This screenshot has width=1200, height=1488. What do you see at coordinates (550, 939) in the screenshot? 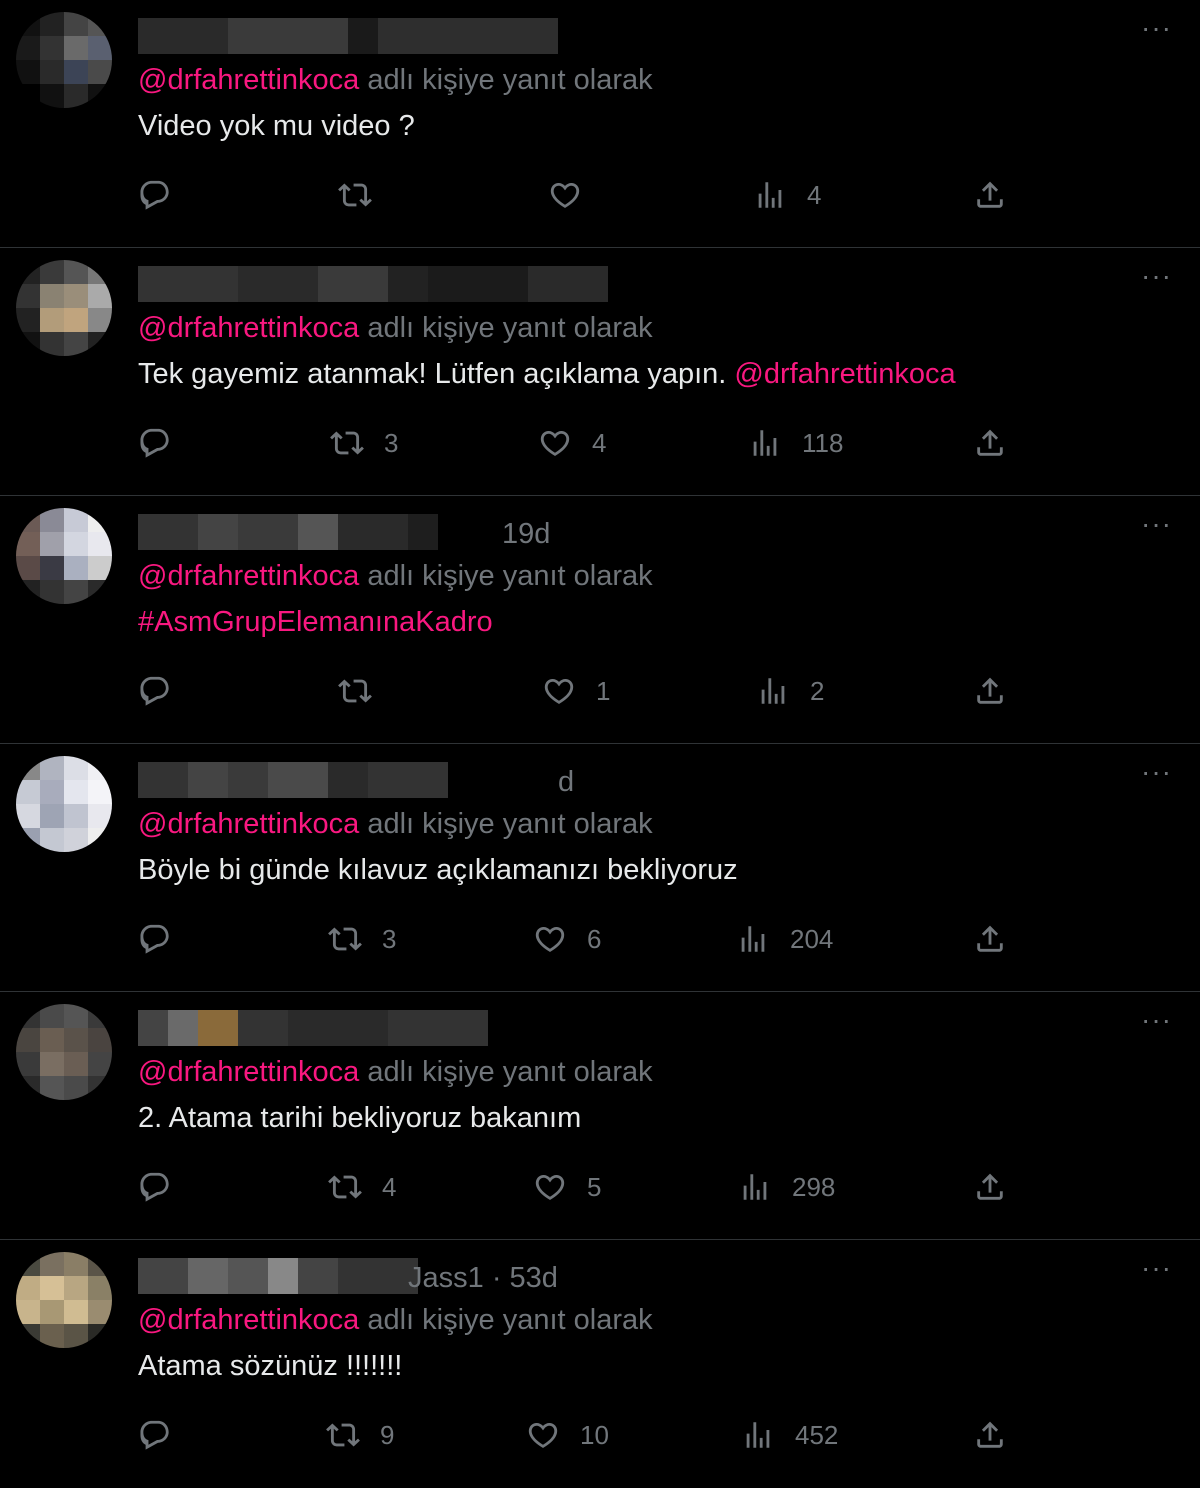
I see `heart-icon` at bounding box center [550, 939].